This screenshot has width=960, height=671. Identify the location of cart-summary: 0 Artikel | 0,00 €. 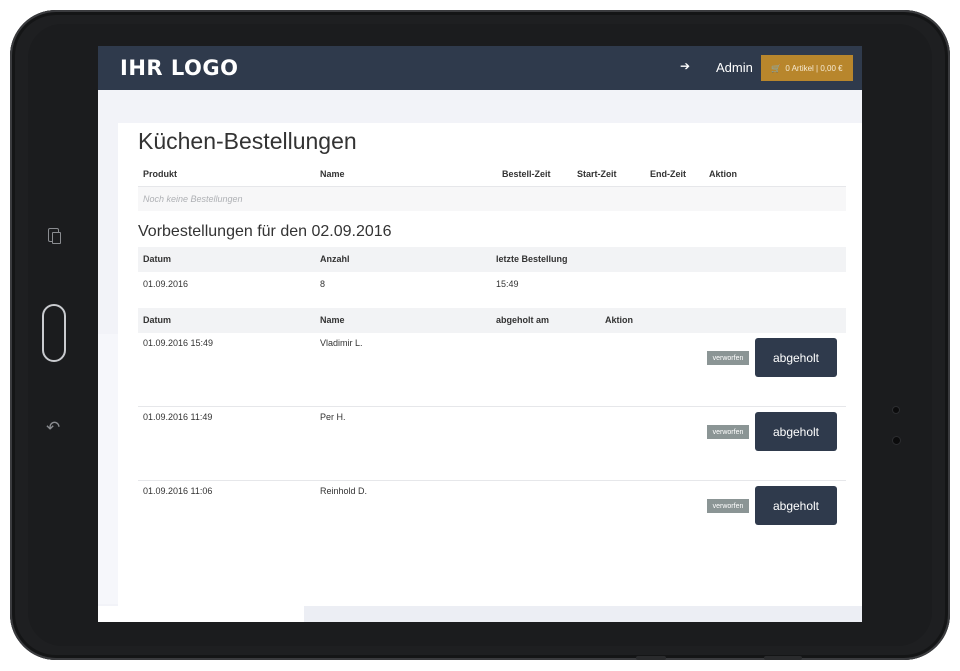
(814, 68).